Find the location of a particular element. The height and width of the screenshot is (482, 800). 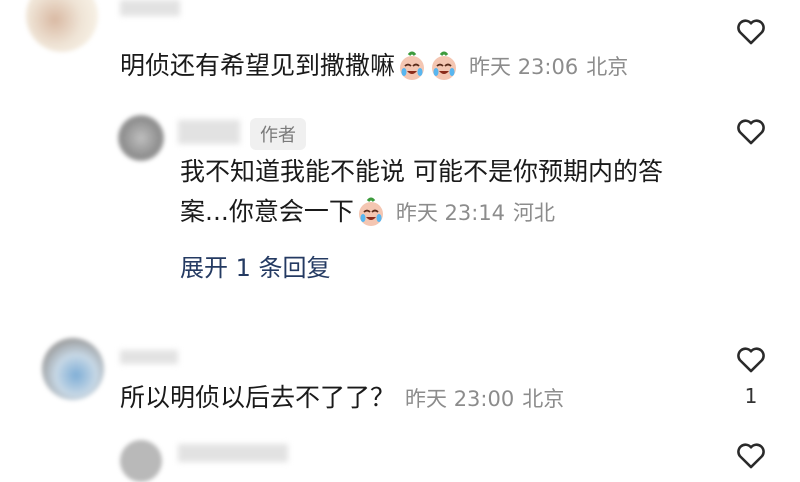

comment-time: 昨天 23:00 is located at coordinates (460, 399).